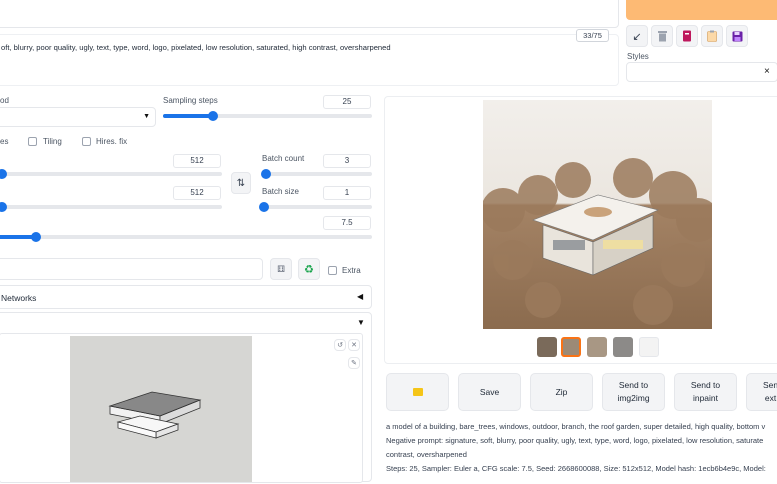 Image resolution: width=777 pixels, height=484 pixels. Describe the element at coordinates (638, 56) in the screenshot. I see `styles-label: Styles` at that location.